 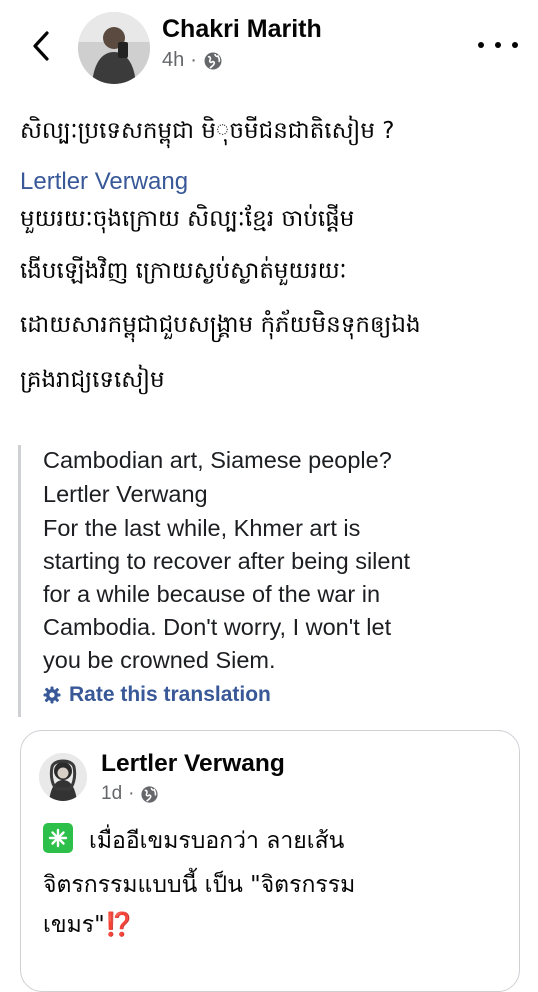 What do you see at coordinates (173, 60) in the screenshot?
I see `post-time: 4h` at bounding box center [173, 60].